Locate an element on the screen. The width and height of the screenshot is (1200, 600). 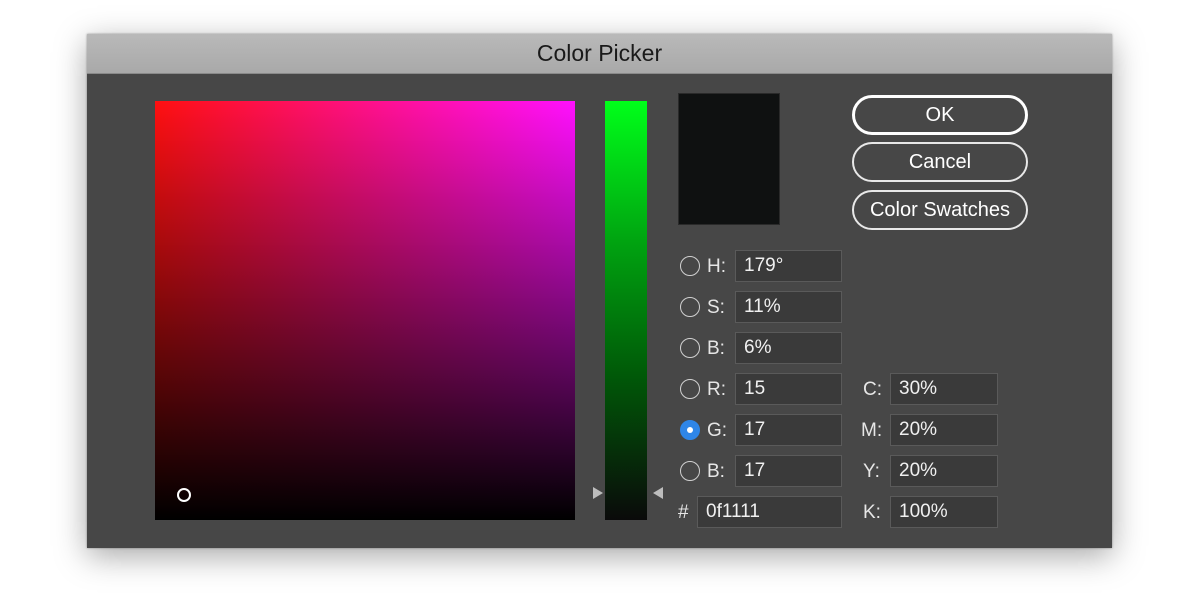
title-bar: Color Picker is located at coordinates (599, 54).